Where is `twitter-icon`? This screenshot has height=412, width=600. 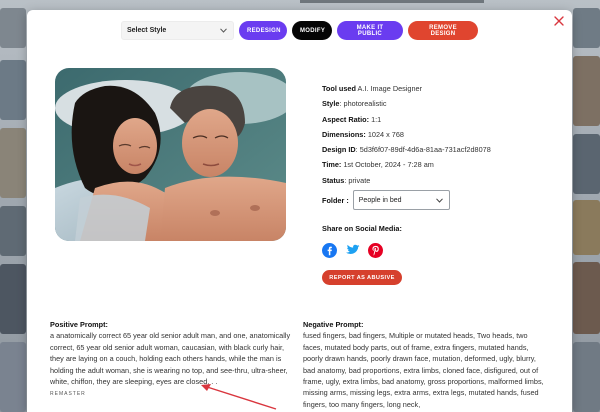 twitter-icon is located at coordinates (352, 249).